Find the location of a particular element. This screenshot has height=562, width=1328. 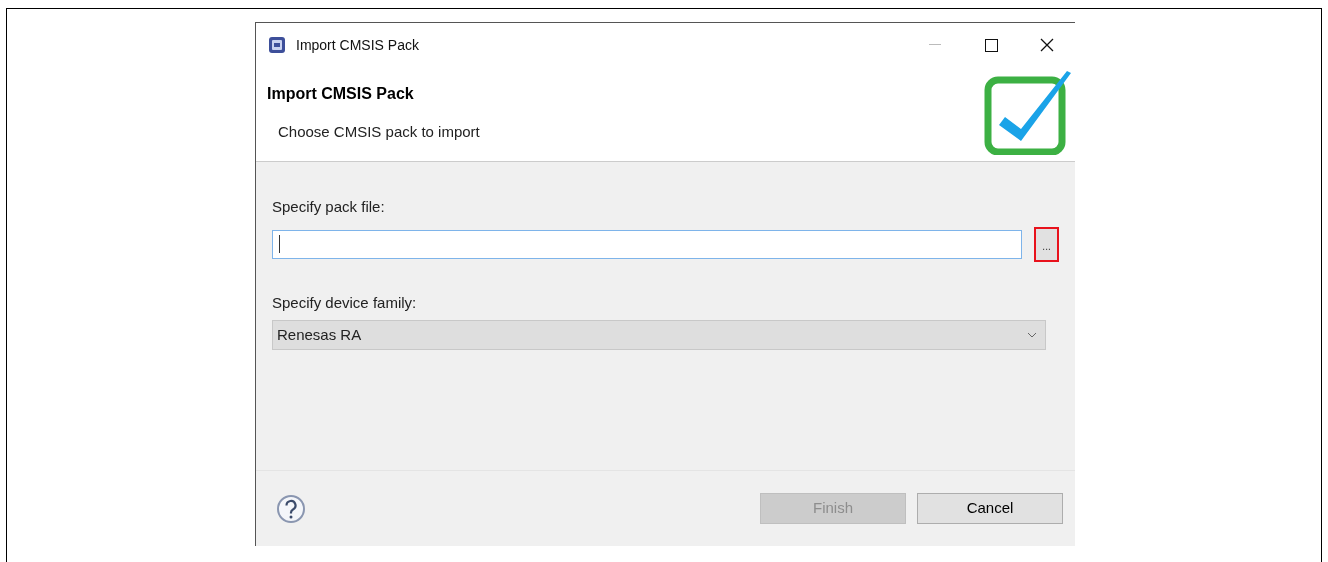

window-title: Import CMSIS Pack is located at coordinates (357, 45).